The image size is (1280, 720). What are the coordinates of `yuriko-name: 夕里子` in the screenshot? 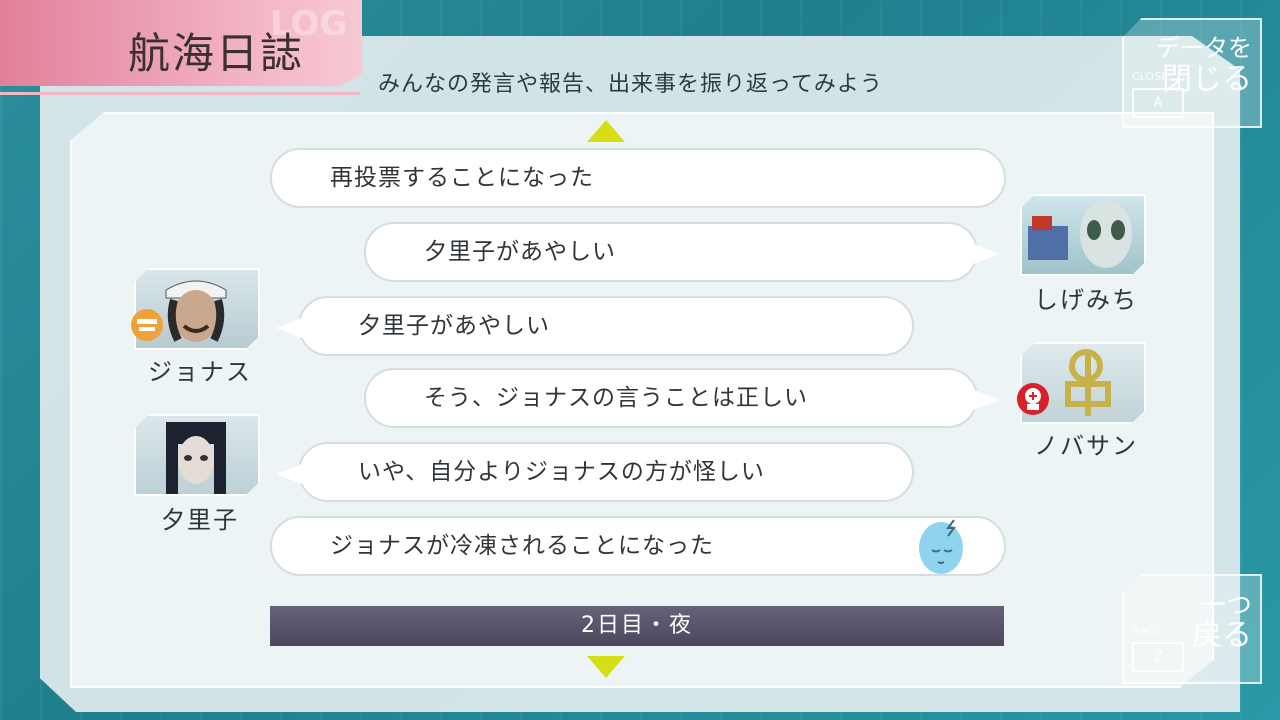 It's located at (200, 520).